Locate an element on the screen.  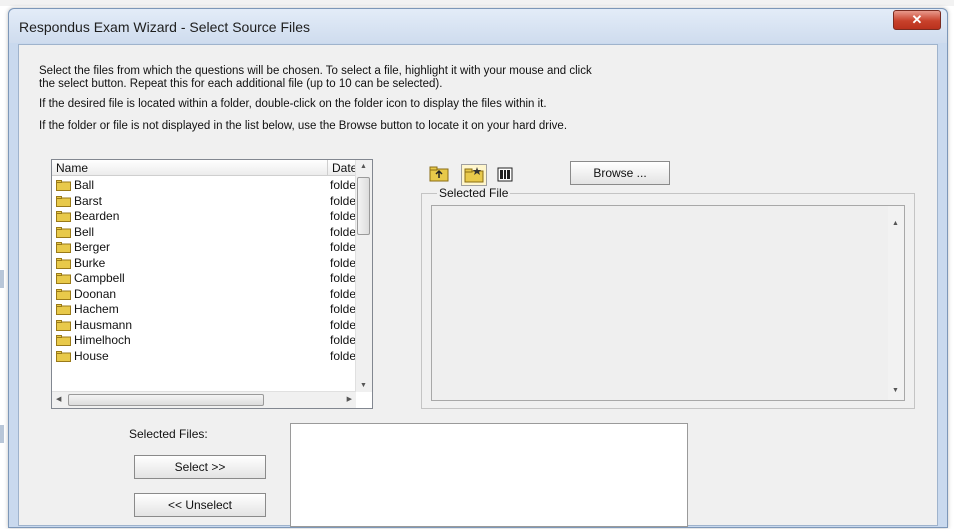
new-folder-button is located at coordinates (474, 175).